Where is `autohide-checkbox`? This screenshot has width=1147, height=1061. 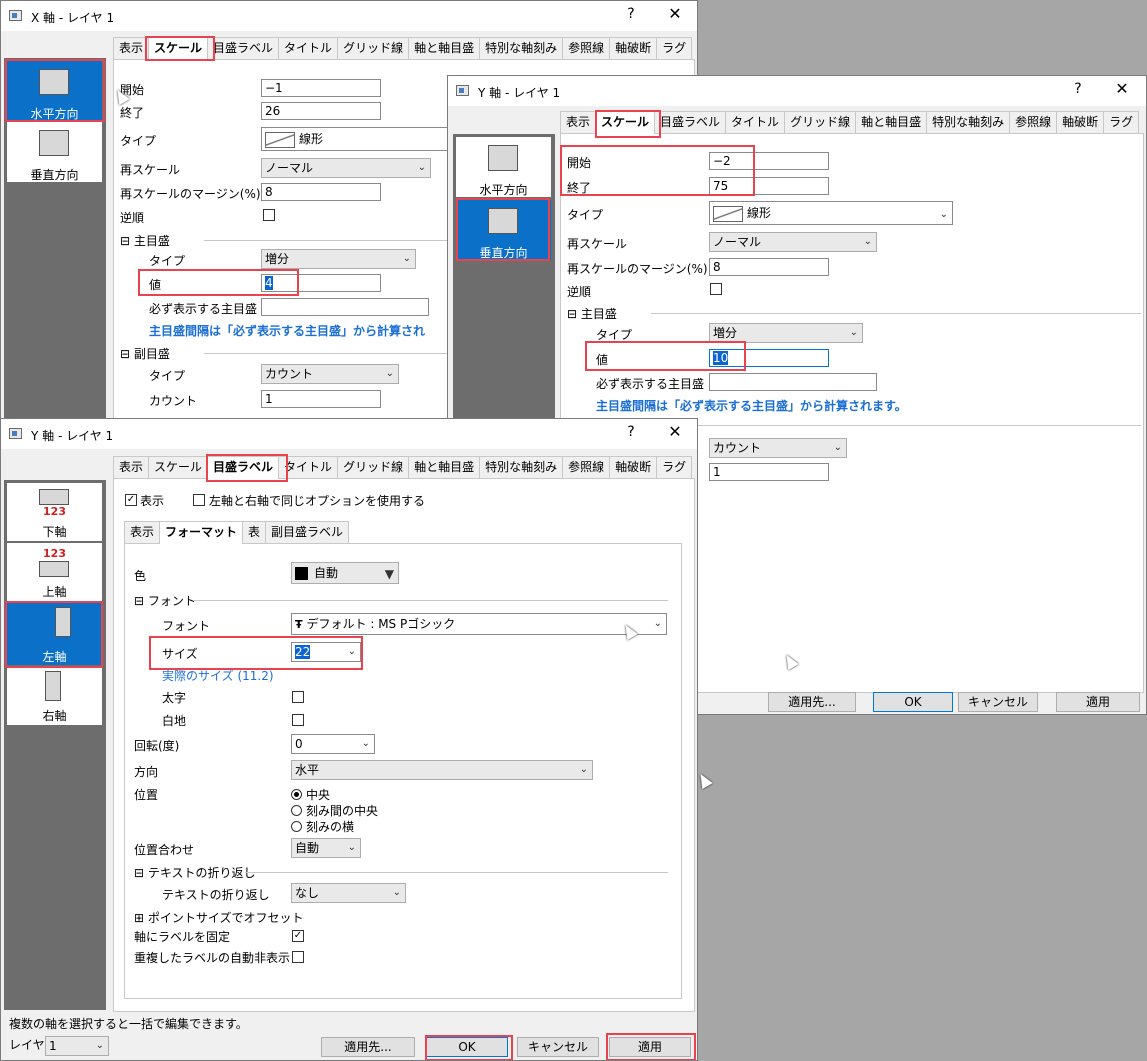
autohide-checkbox is located at coordinates (298, 957).